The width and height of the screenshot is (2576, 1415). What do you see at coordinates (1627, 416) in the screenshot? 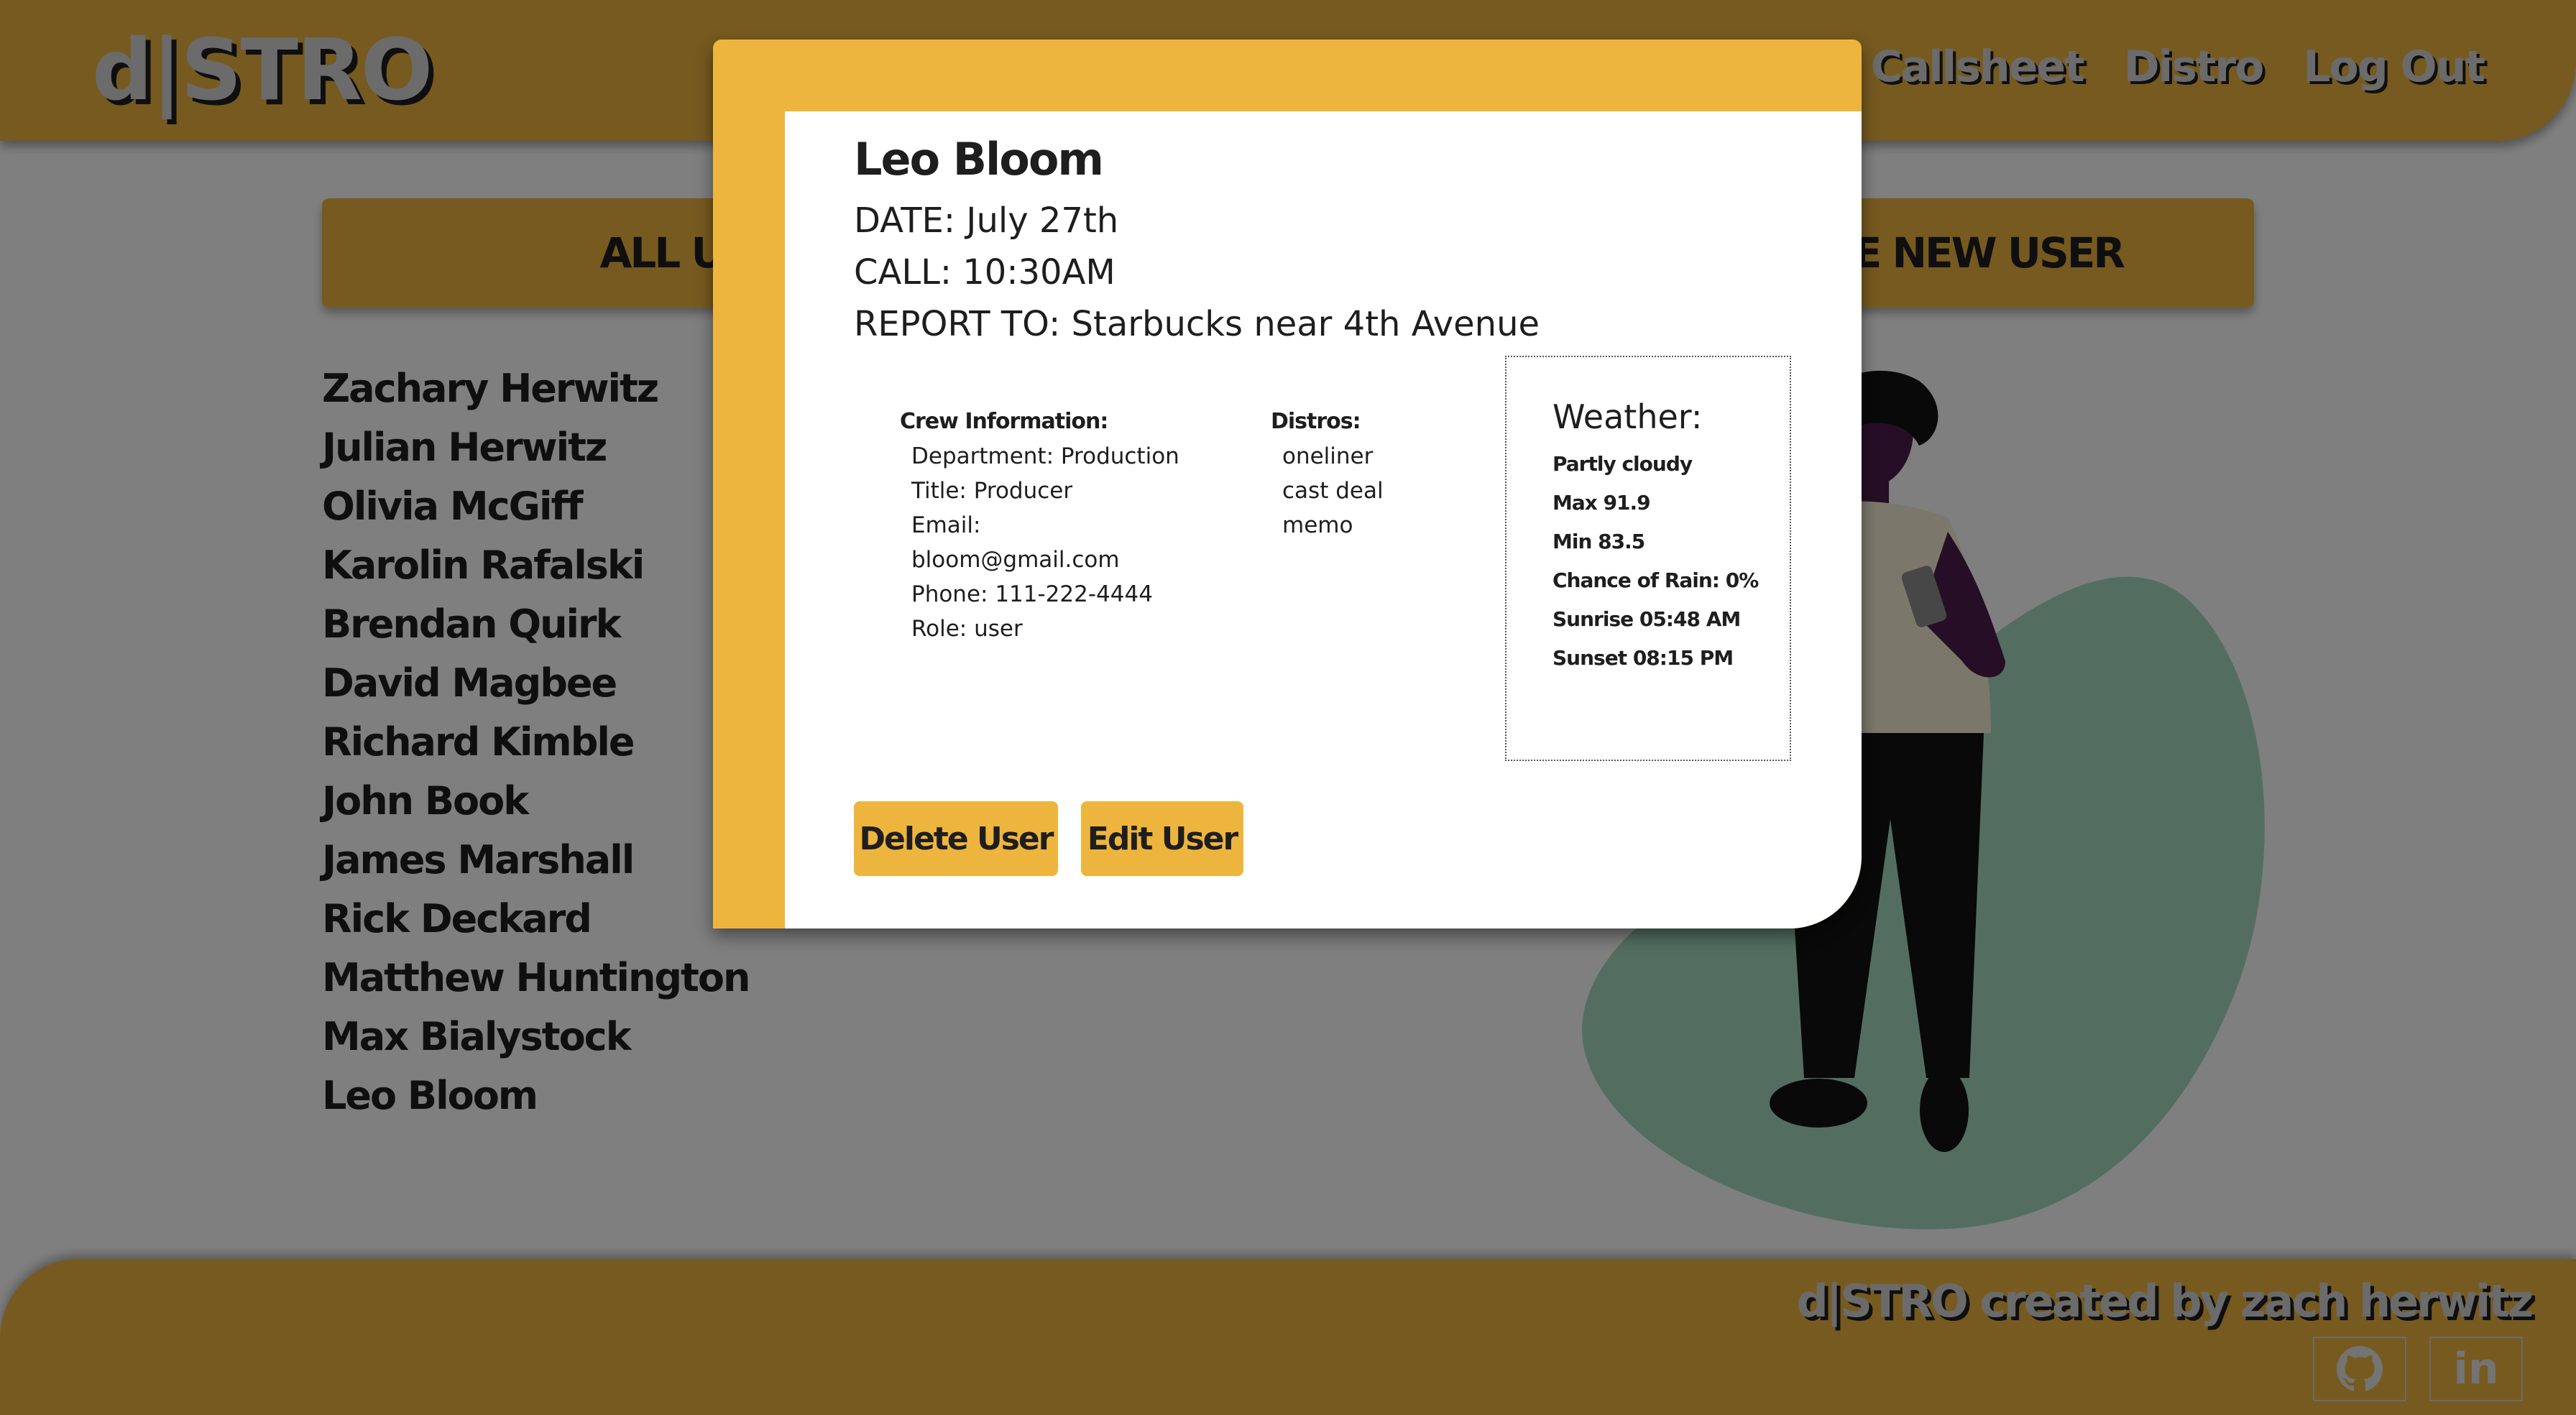
I see `weather-title: Weather:` at bounding box center [1627, 416].